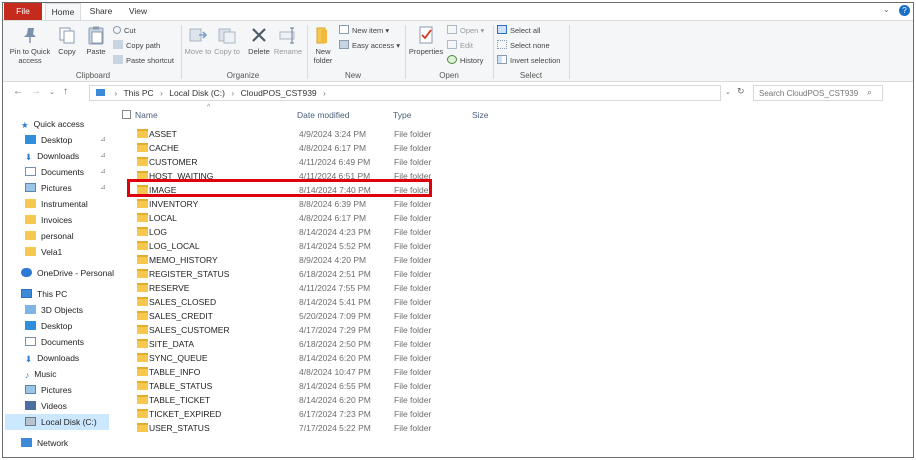 The height and width of the screenshot is (460, 916). What do you see at coordinates (48, 140) in the screenshot?
I see `nav-desktop: Desktop` at bounding box center [48, 140].